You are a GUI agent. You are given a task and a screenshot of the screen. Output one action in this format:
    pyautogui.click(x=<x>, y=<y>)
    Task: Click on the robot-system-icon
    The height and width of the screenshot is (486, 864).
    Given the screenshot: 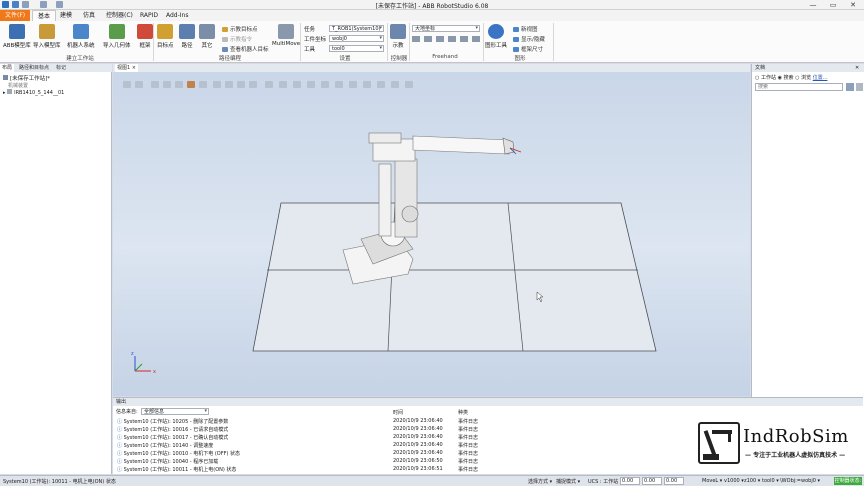 What is the action you would take?
    pyautogui.click(x=80, y=31)
    